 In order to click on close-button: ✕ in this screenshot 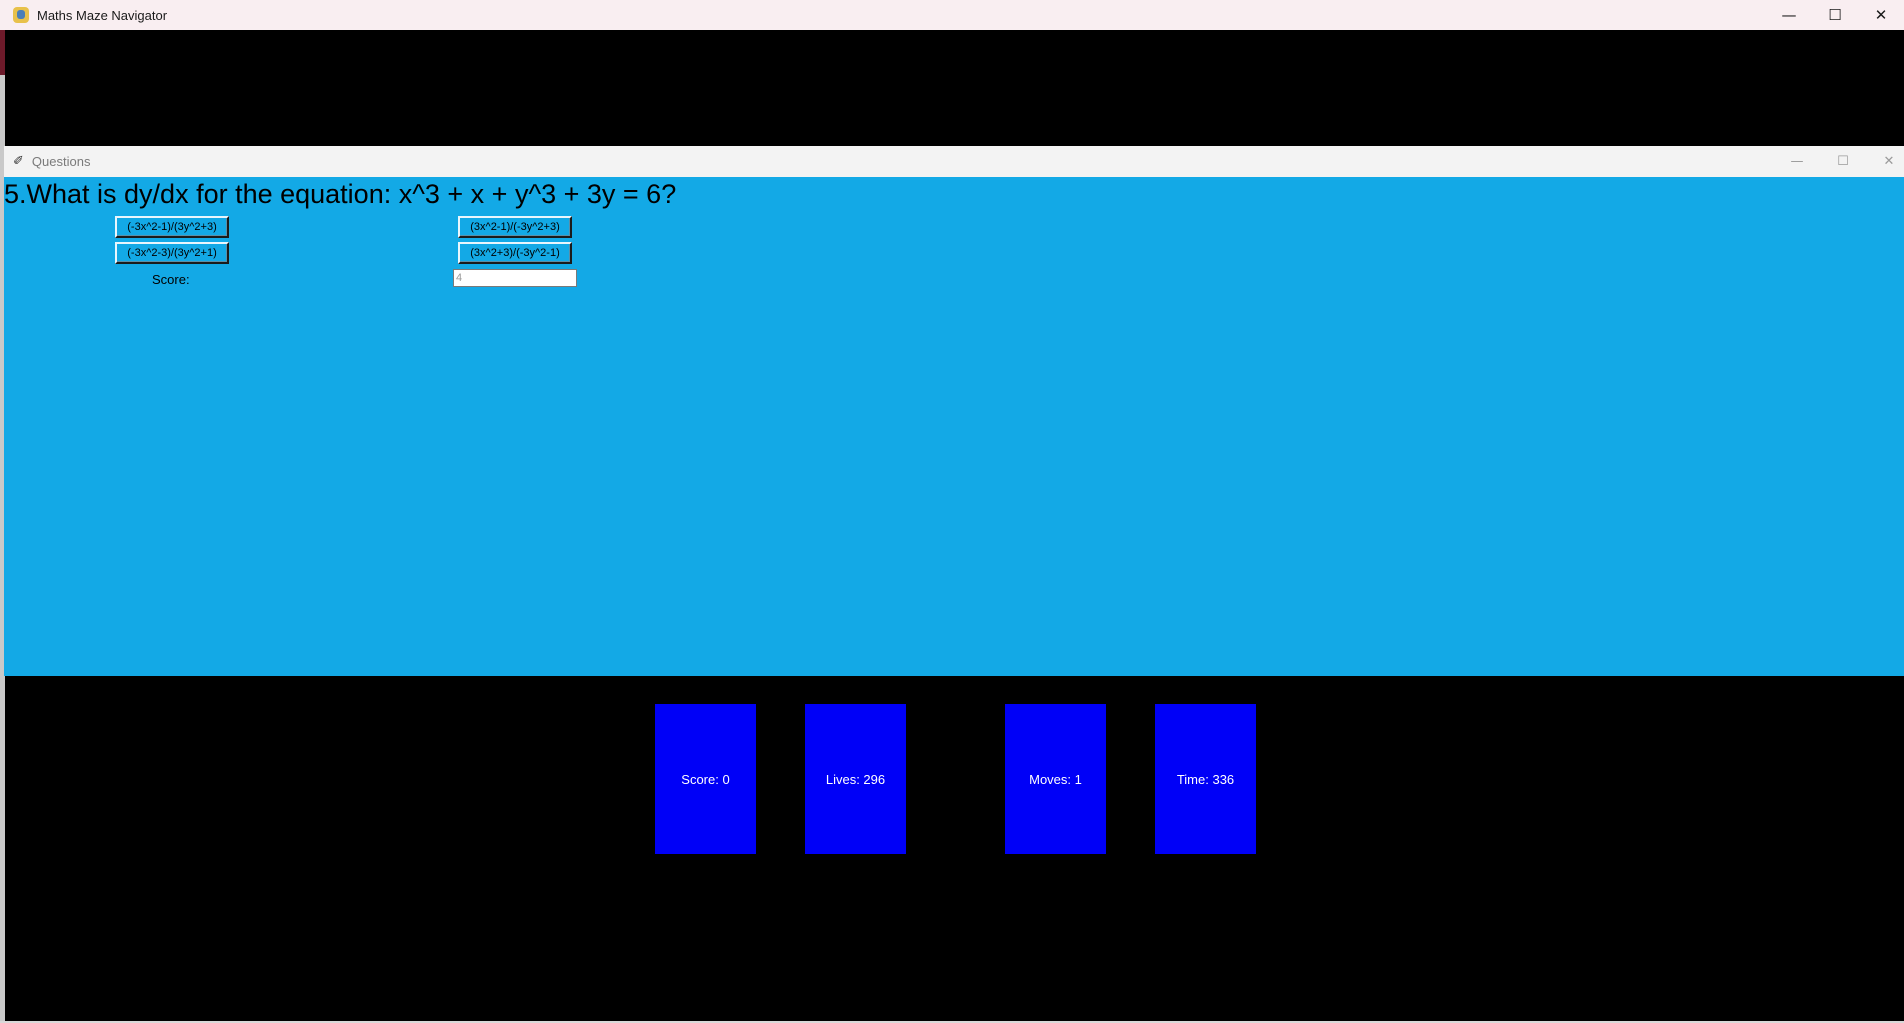, I will do `click(1881, 15)`.